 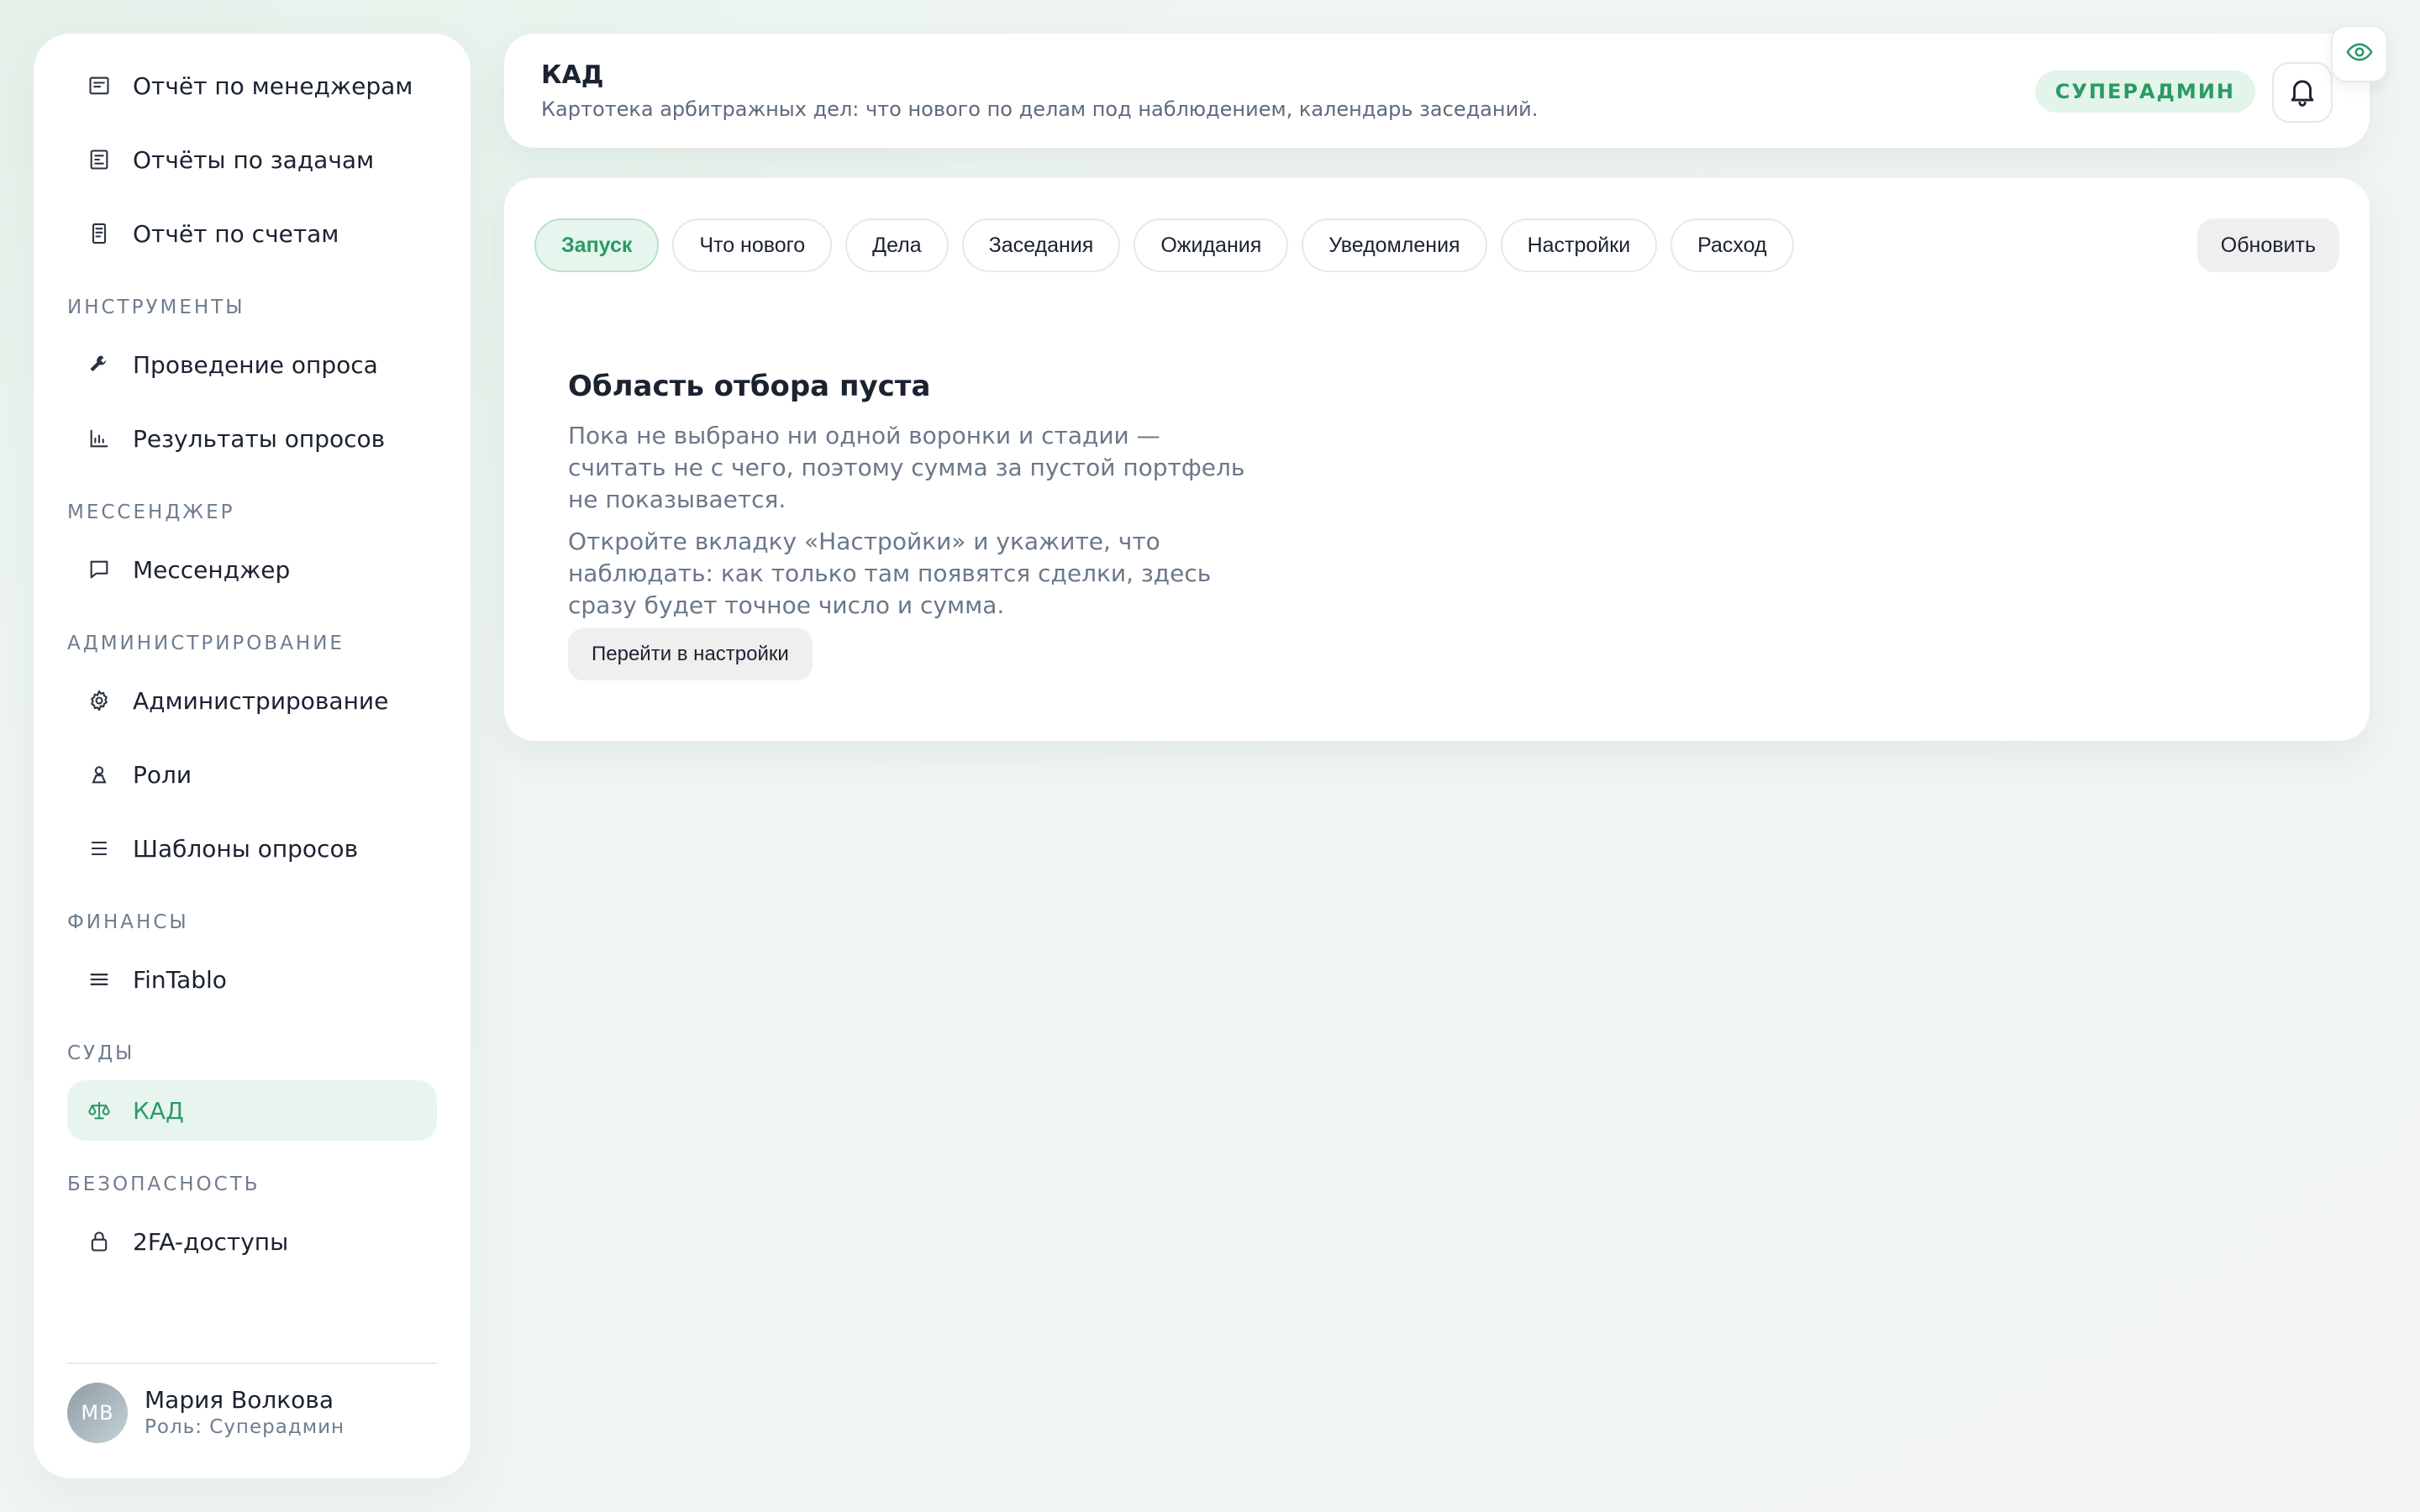 What do you see at coordinates (245, 1427) in the screenshot?
I see `user-role: Роль: Суперадмин` at bounding box center [245, 1427].